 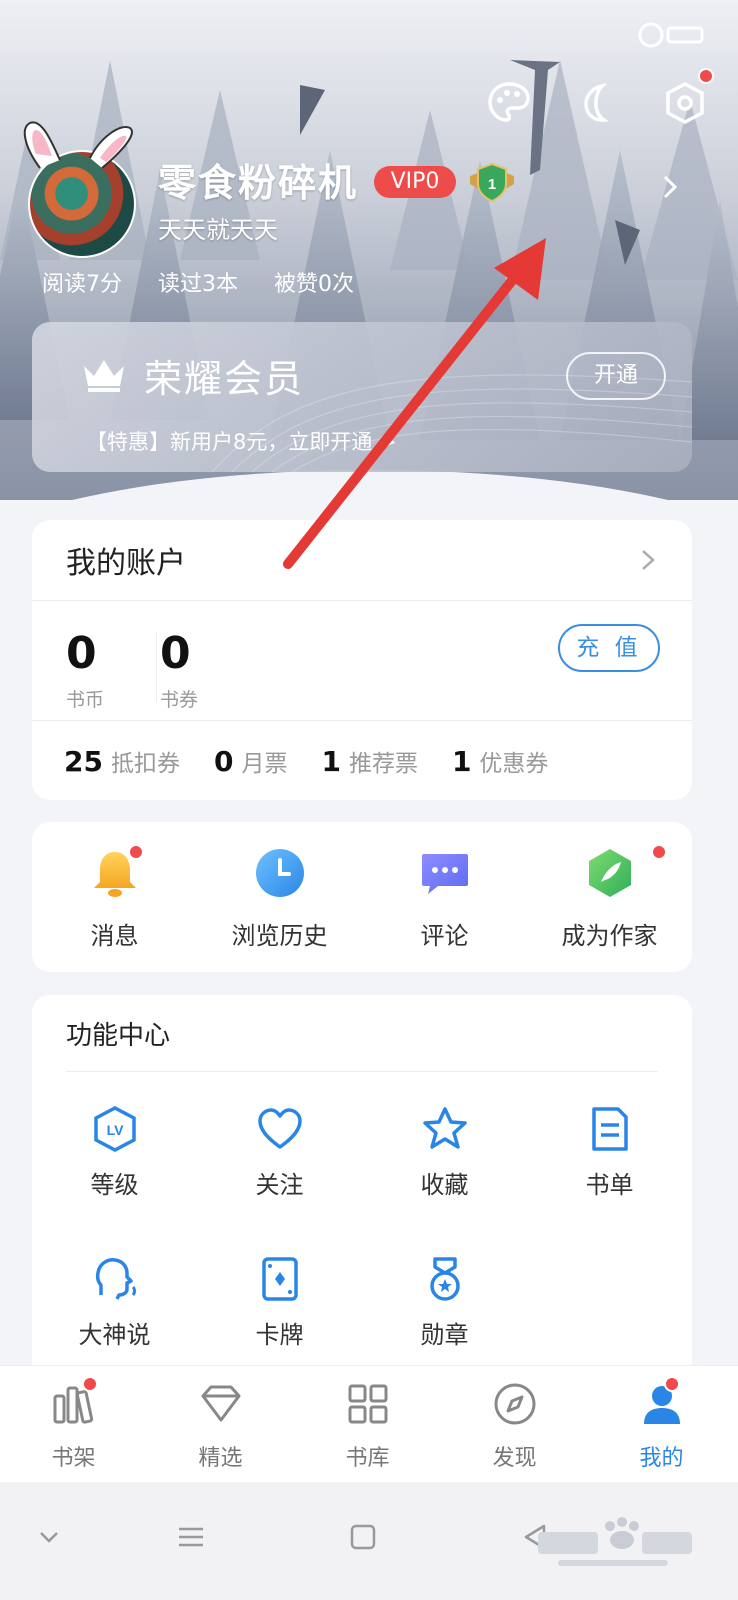 I want to click on ticket-monthly: 0 月票, so click(x=250, y=761).